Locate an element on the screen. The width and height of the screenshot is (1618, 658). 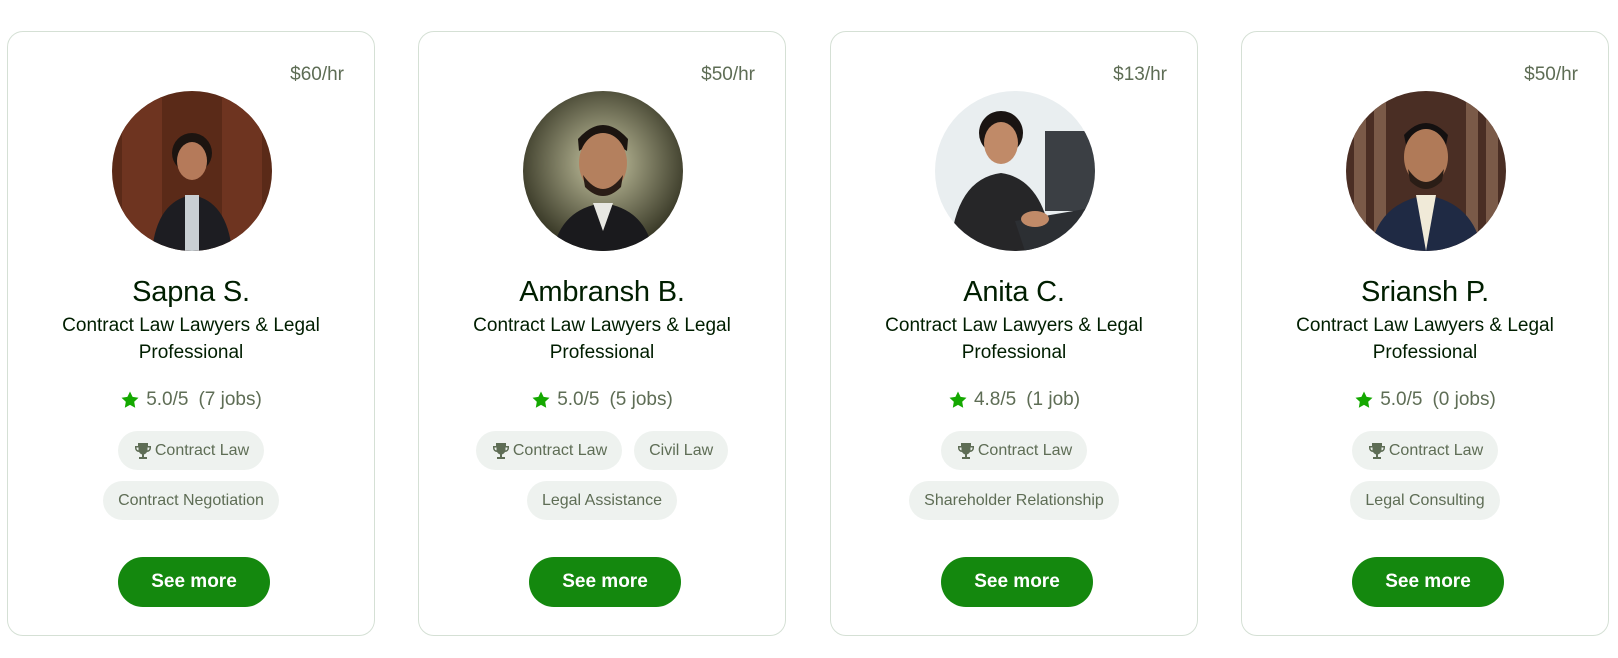
skill-chip: Legal Consulting is located at coordinates (1425, 500).